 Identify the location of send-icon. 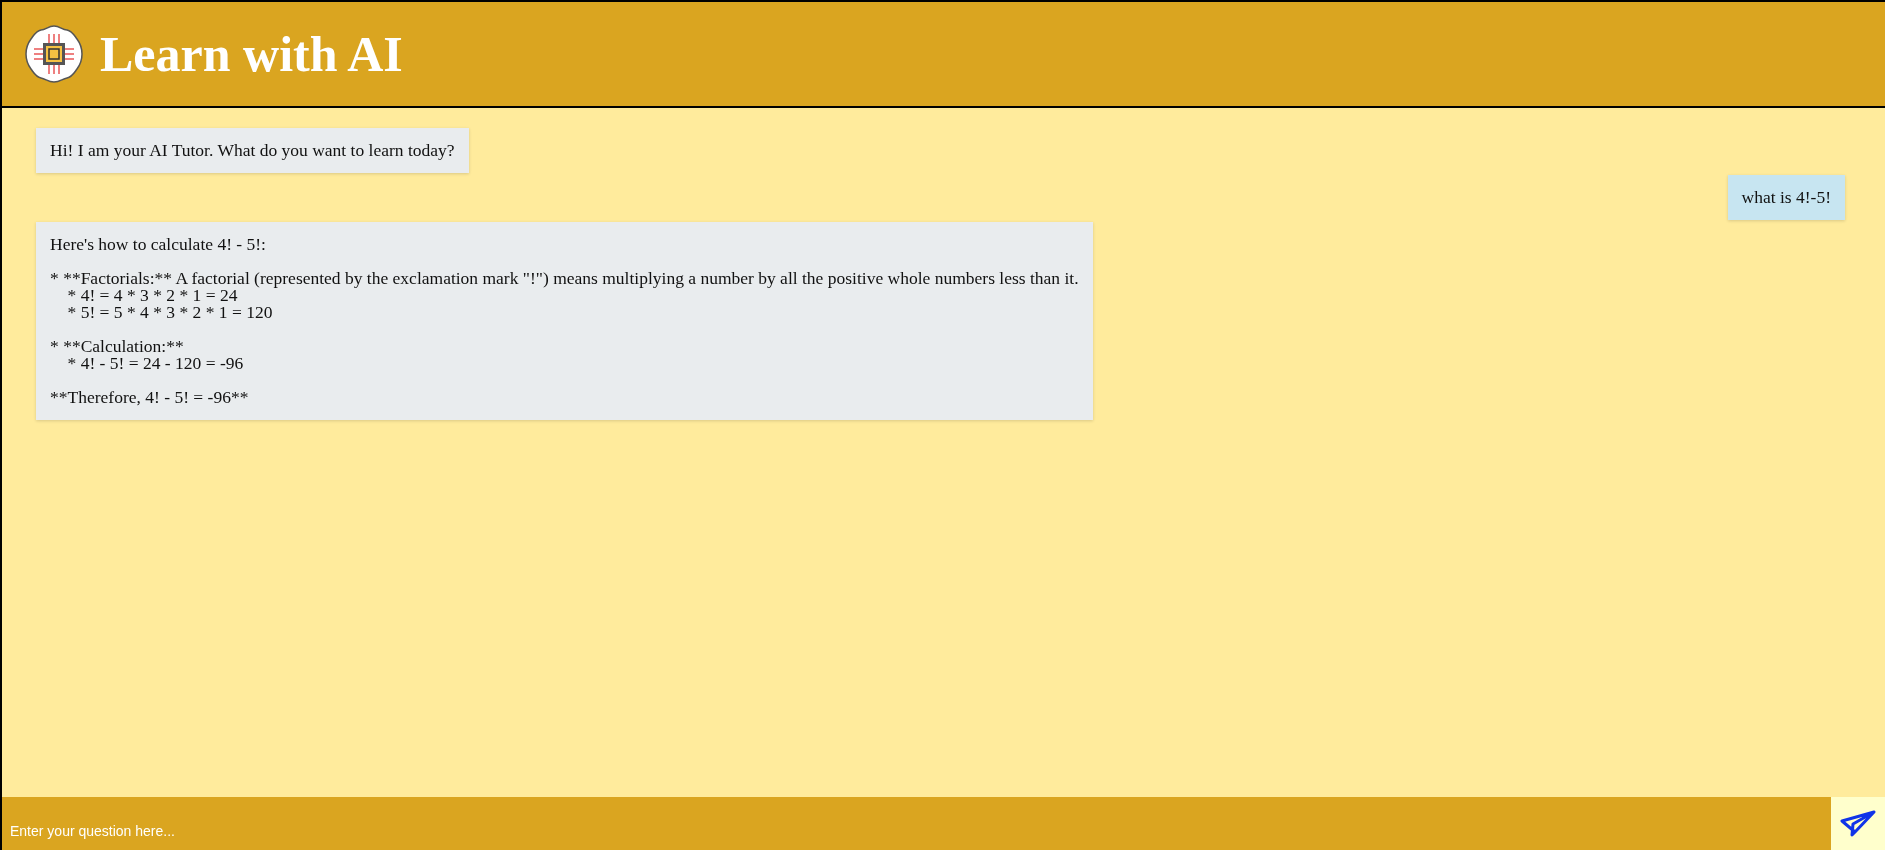
(1858, 823).